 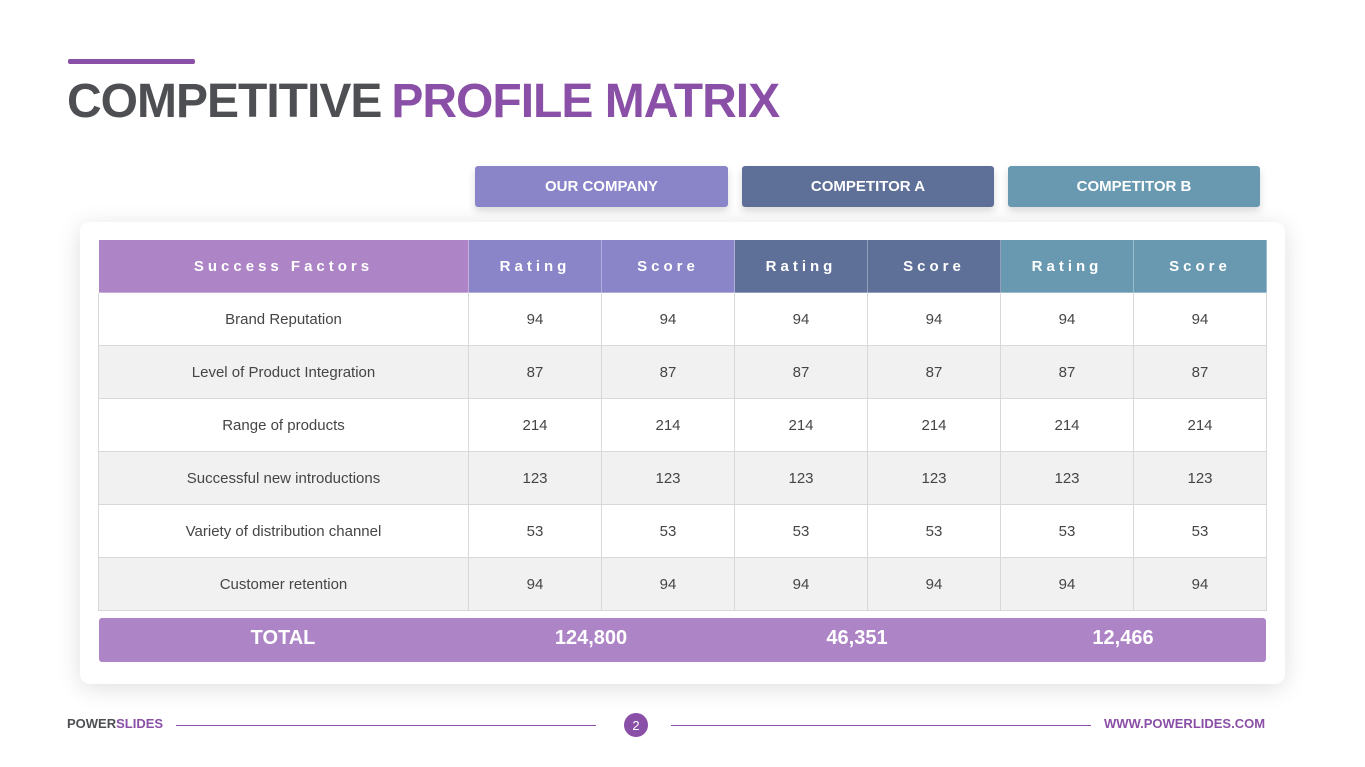 I want to click on table-row: Customer retention 94 94 94 94 94 94, so click(x=682, y=584).